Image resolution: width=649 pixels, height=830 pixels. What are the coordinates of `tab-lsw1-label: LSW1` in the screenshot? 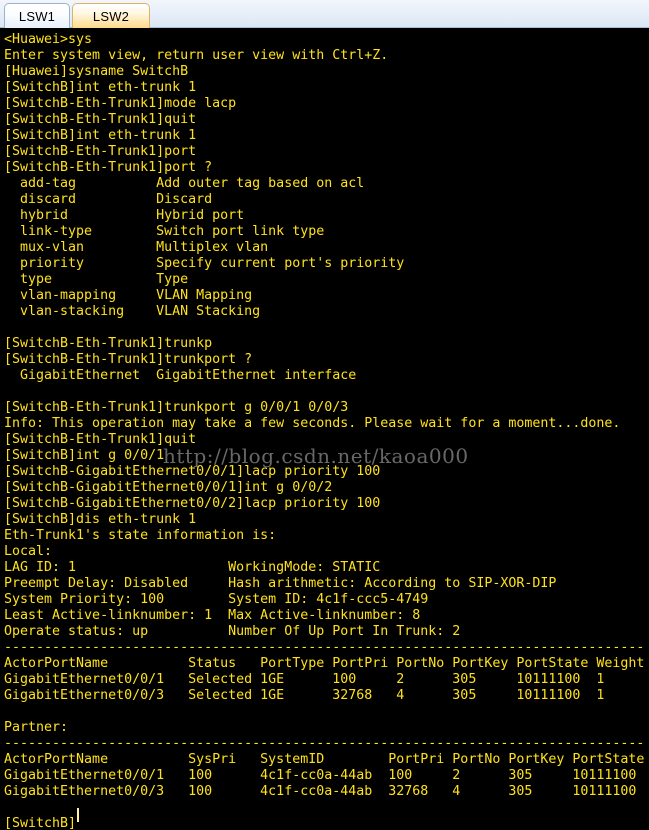 It's located at (37, 16).